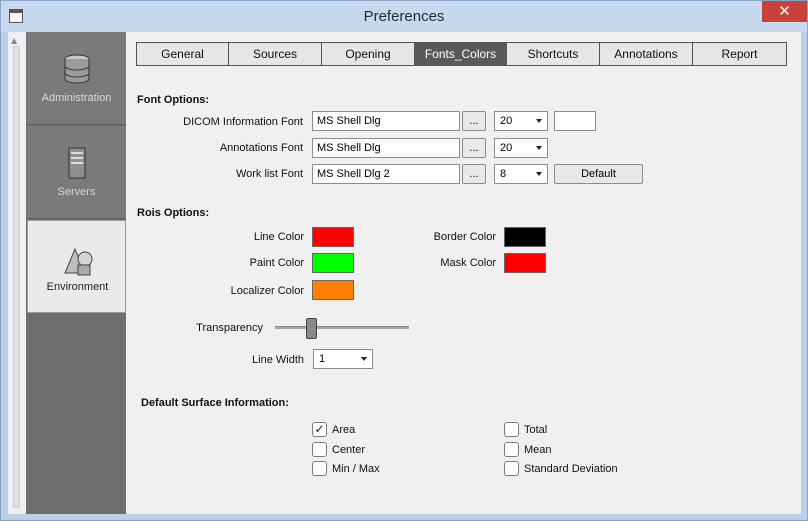 This screenshot has width=808, height=521. Describe the element at coordinates (646, 54) in the screenshot. I see `tab-annotations: Annotations` at that location.